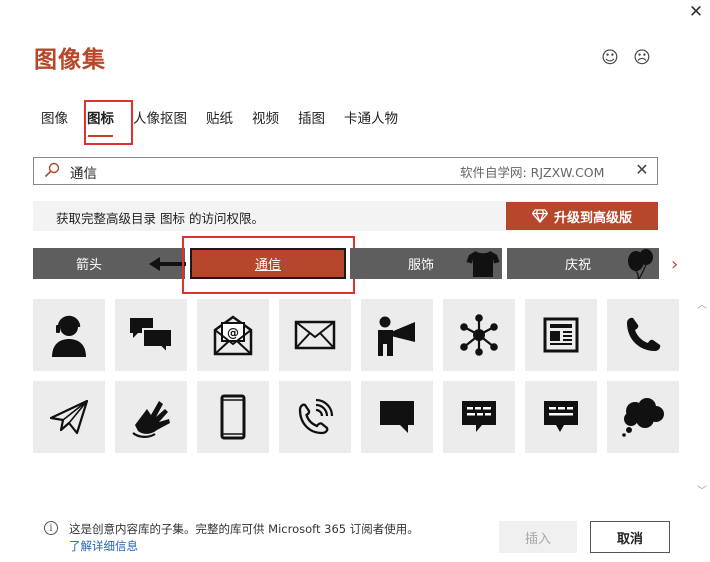  Describe the element at coordinates (583, 263) in the screenshot. I see `category-celebration: 庆祝` at that location.